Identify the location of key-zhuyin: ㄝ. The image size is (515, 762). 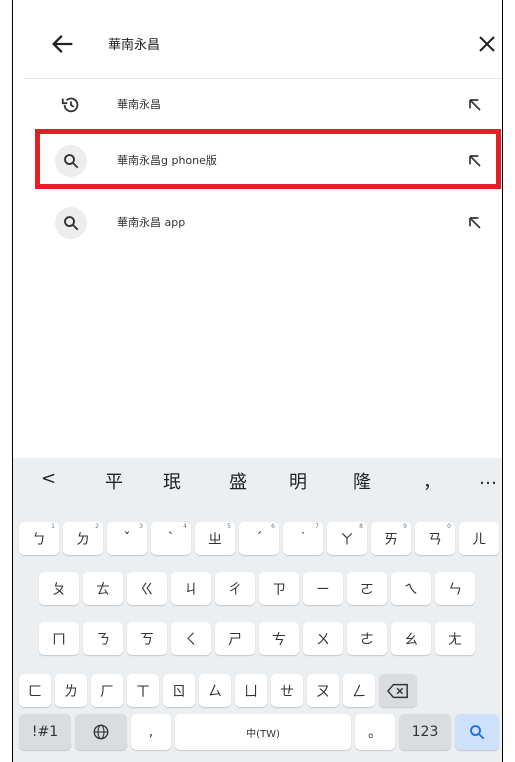
(287, 690).